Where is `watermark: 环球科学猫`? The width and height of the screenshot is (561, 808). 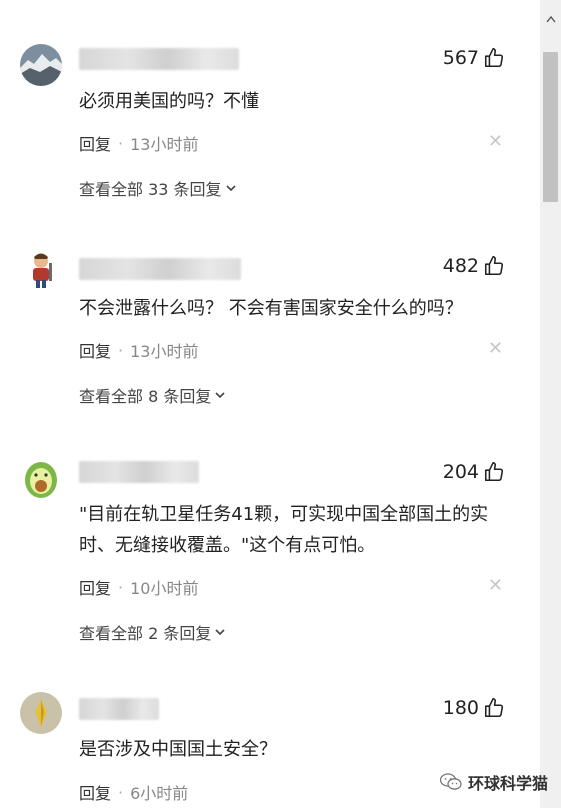 watermark: 环球科学猫 is located at coordinates (494, 782).